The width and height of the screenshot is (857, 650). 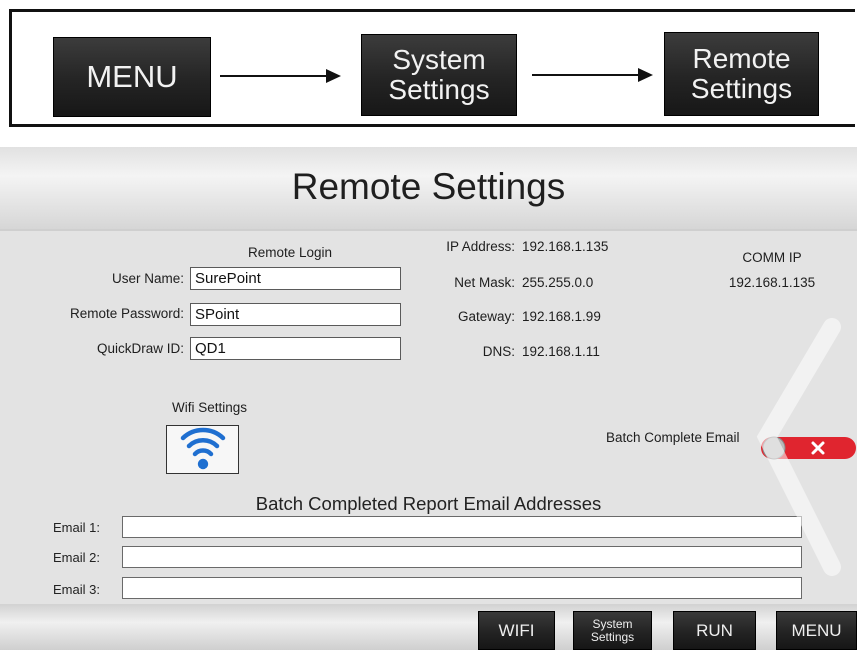 What do you see at coordinates (439, 59) in the screenshot?
I see `path-system-settings-line-1: System` at bounding box center [439, 59].